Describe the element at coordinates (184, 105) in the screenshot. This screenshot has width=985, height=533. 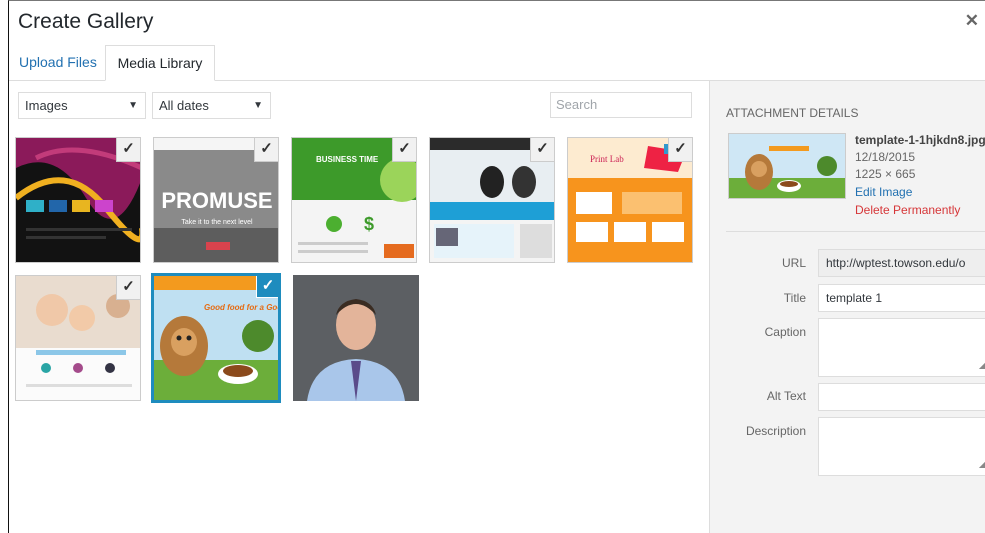
I see `date-filter-value: All dates` at that location.